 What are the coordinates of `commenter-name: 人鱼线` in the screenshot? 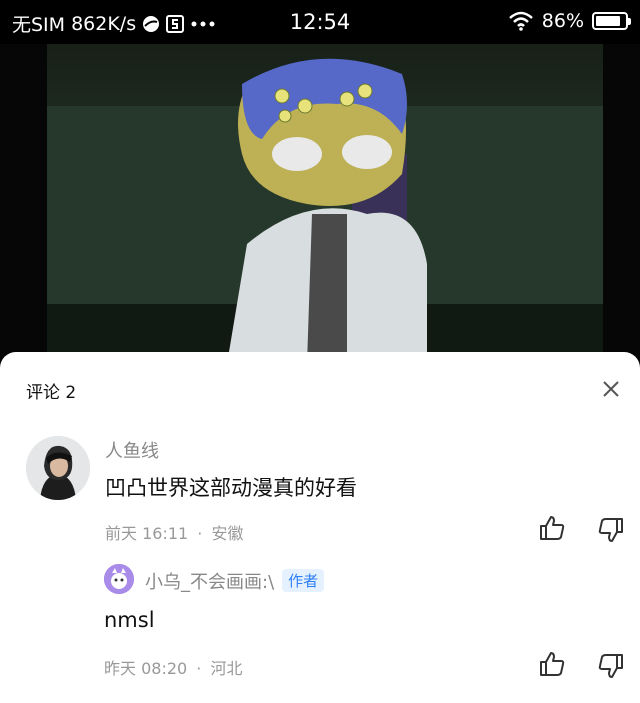 It's located at (132, 450).